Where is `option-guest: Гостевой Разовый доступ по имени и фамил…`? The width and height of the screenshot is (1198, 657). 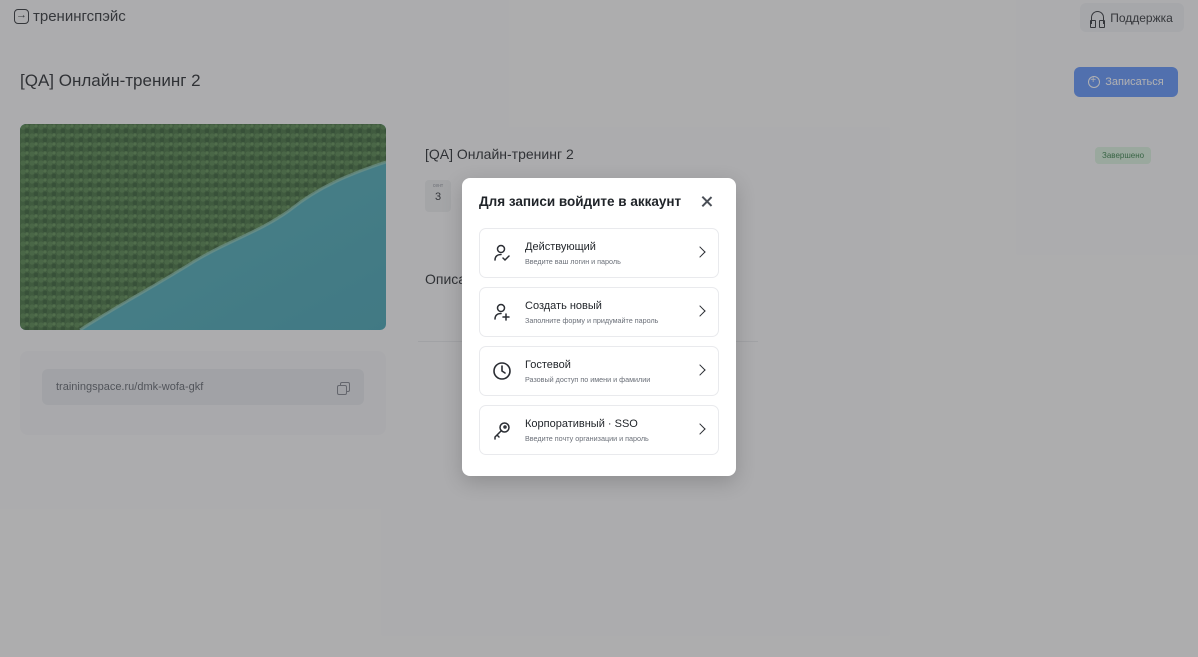 option-guest: Гостевой Разовый доступ по имени и фамил… is located at coordinates (599, 371).